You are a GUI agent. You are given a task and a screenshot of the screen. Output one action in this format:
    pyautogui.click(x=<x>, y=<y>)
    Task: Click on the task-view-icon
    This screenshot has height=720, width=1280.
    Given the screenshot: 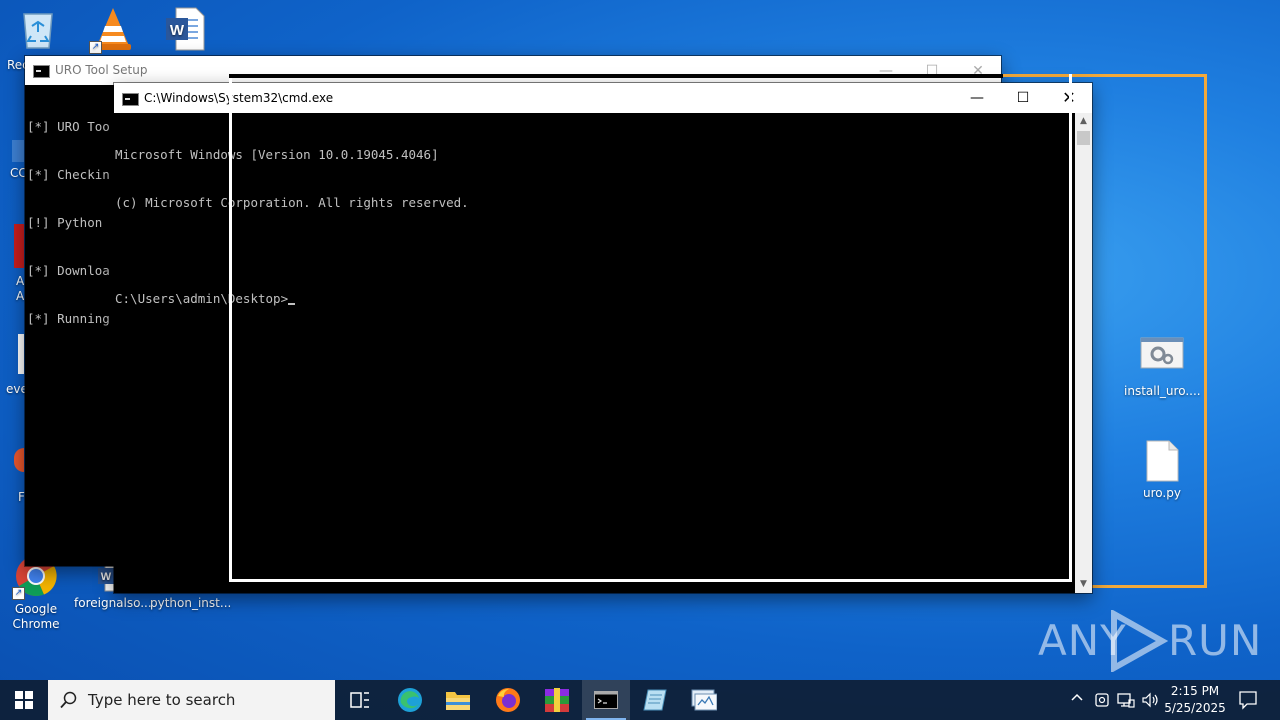 What is the action you would take?
    pyautogui.click(x=359, y=700)
    